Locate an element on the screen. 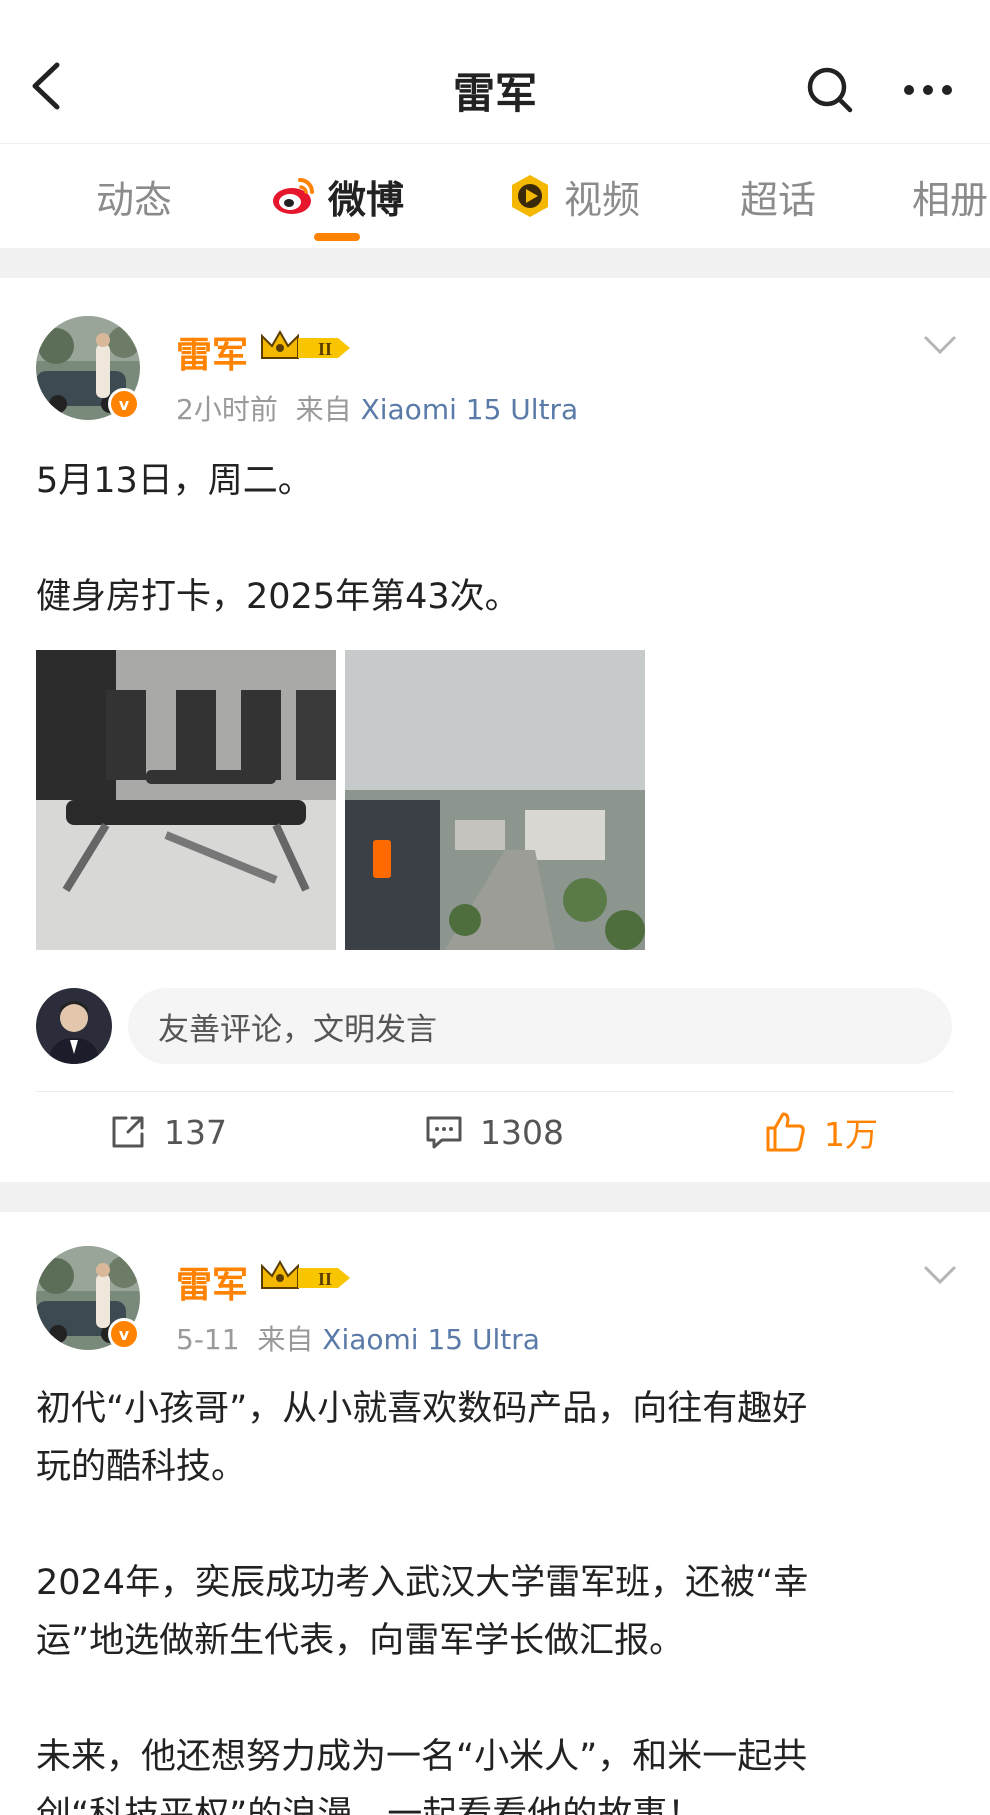 The width and height of the screenshot is (990, 1815). search-button is located at coordinates (830, 90).